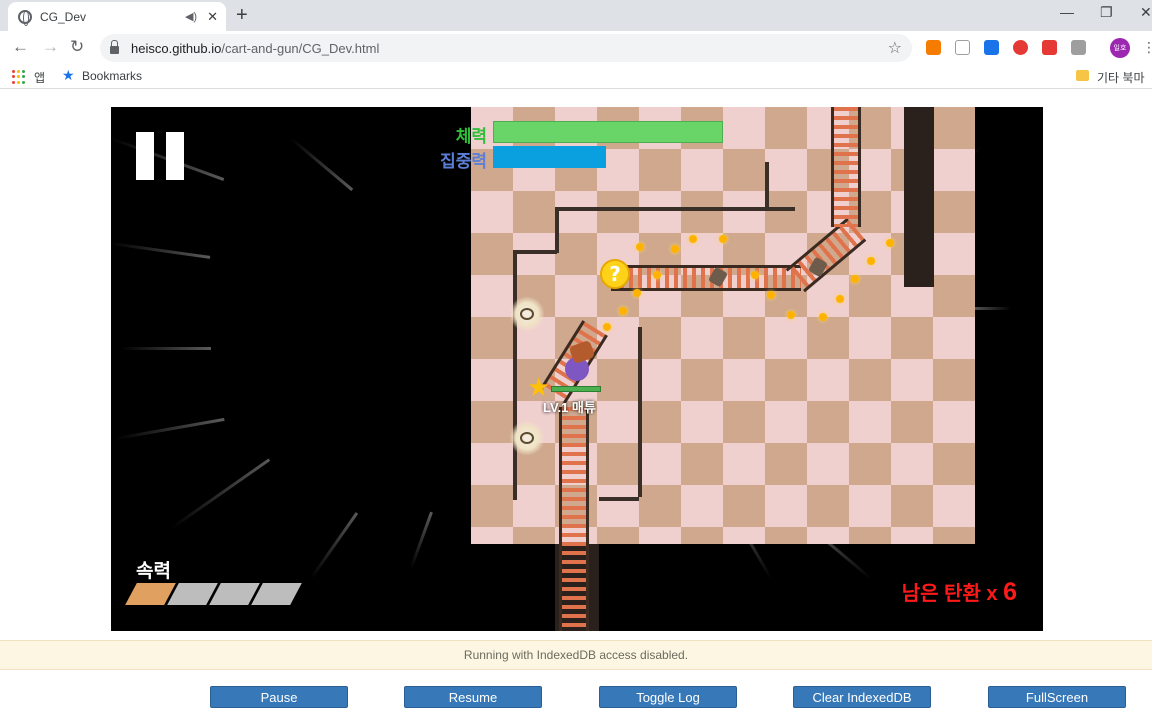  What do you see at coordinates (577, 361) in the screenshot?
I see `player-character` at bounding box center [577, 361].